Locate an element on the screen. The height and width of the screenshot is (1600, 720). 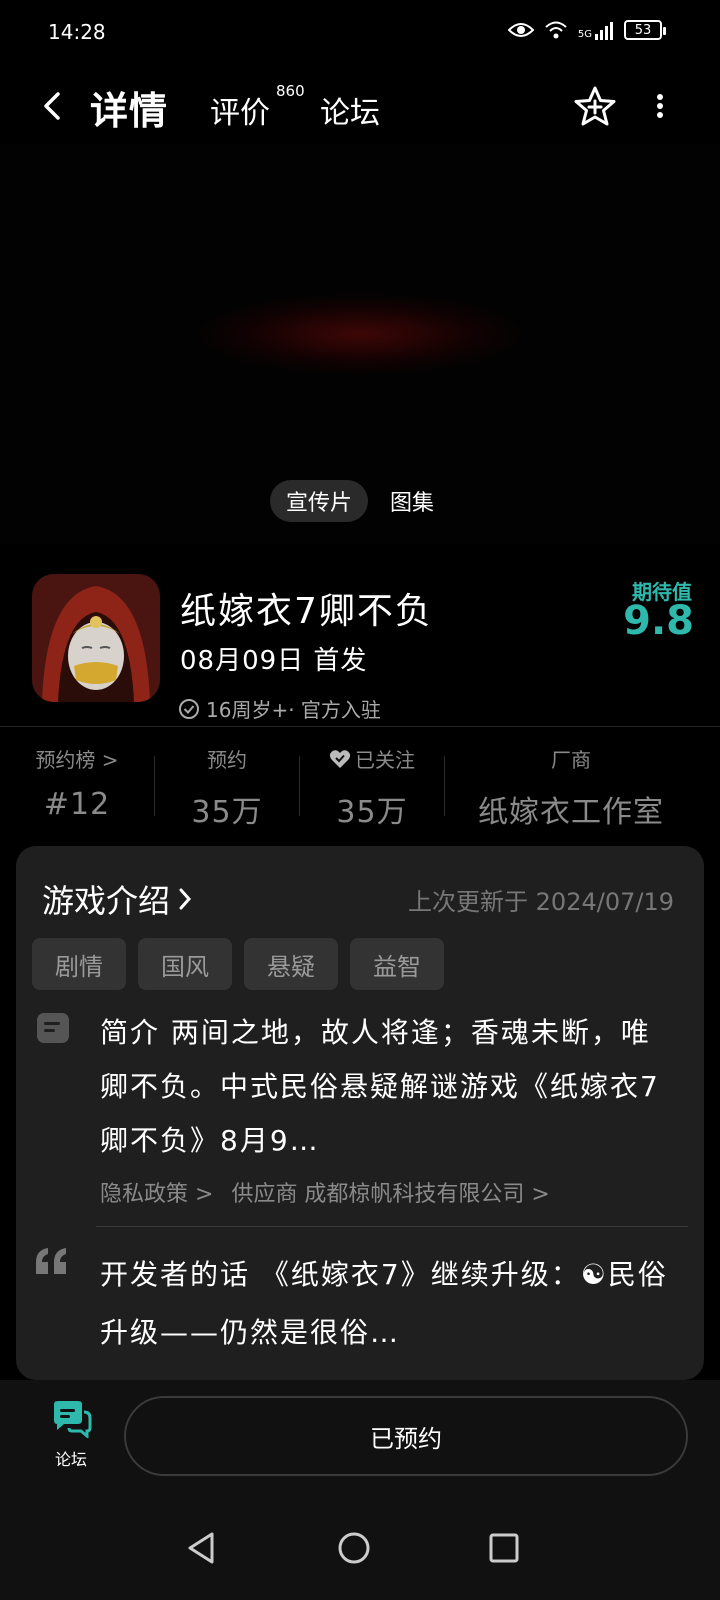
media-tabs: 宣传片 图集 is located at coordinates (360, 501).